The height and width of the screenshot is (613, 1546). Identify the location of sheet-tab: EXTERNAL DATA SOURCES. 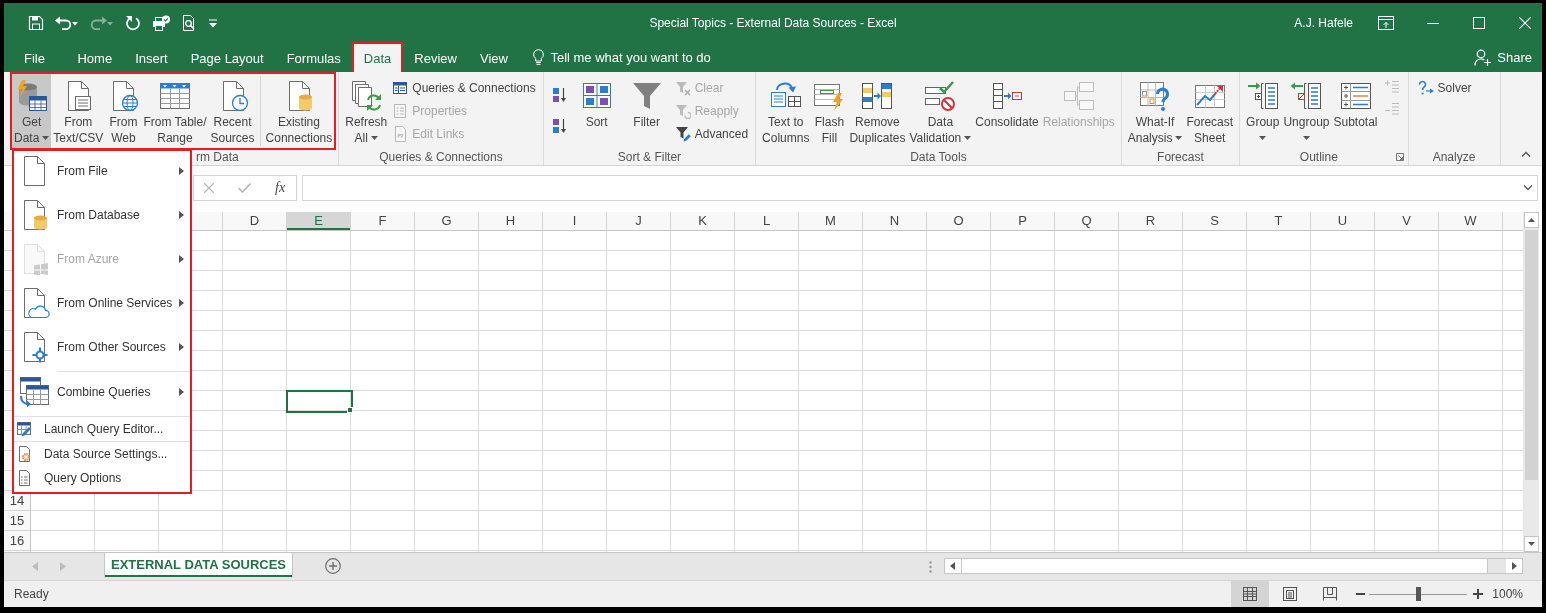
(199, 565).